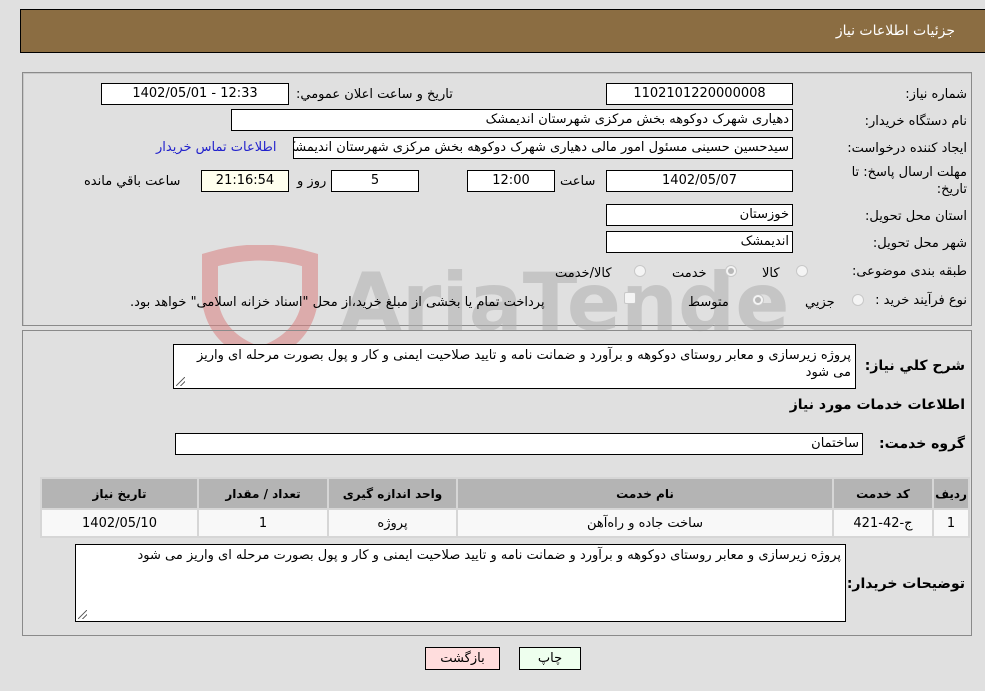 Image resolution: width=985 pixels, height=691 pixels. Describe the element at coordinates (640, 271) in the screenshot. I see `category-radio-goods-service` at that location.